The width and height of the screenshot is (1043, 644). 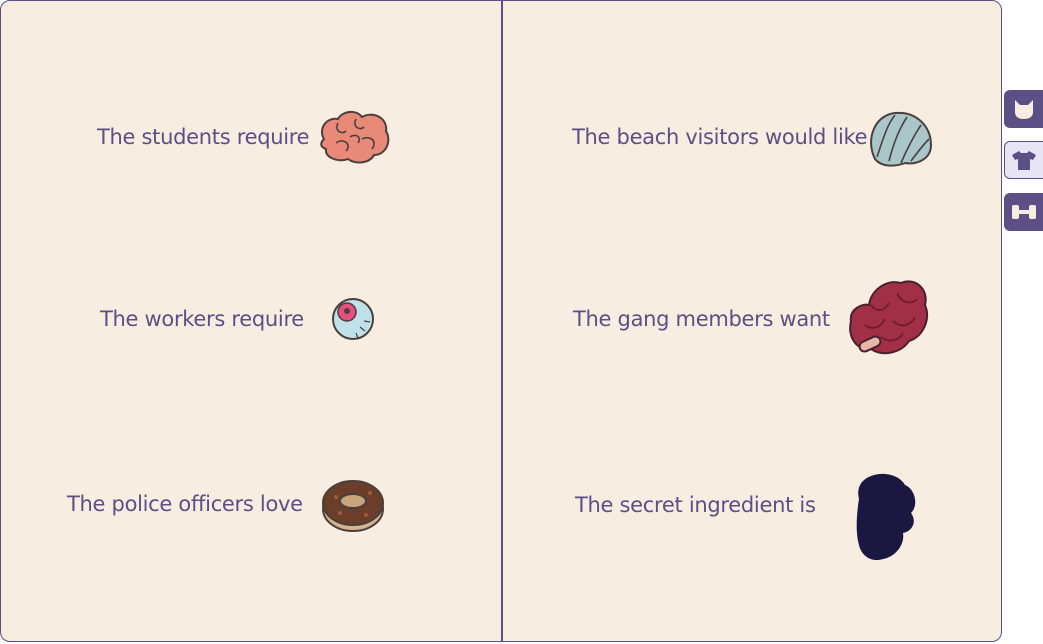 I want to click on left-row-3-text: The police officers love, so click(x=185, y=504).